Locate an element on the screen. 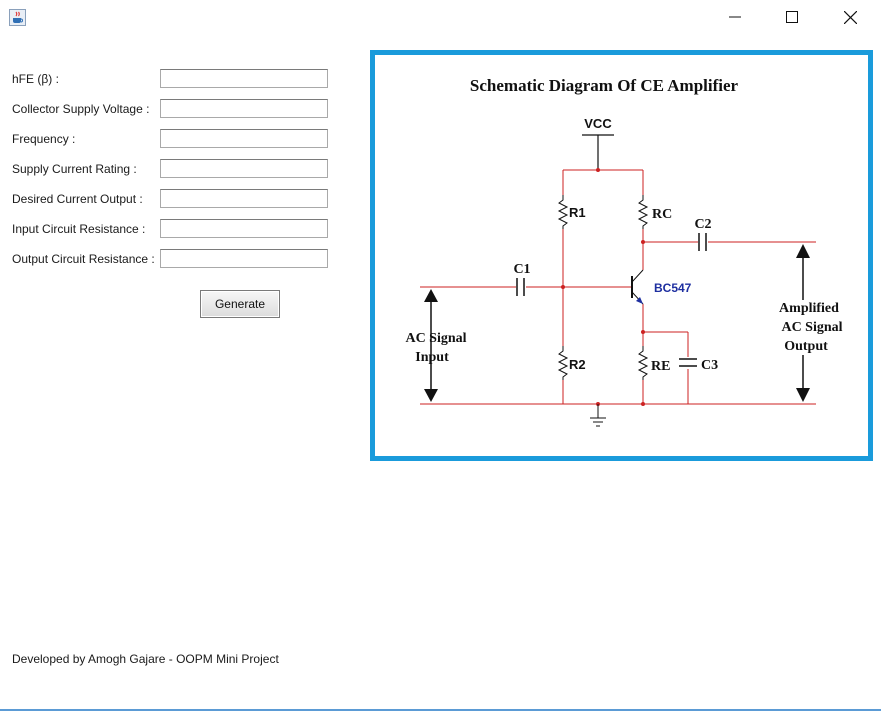 This screenshot has height=713, width=881. re-resistor is located at coordinates (643, 363).